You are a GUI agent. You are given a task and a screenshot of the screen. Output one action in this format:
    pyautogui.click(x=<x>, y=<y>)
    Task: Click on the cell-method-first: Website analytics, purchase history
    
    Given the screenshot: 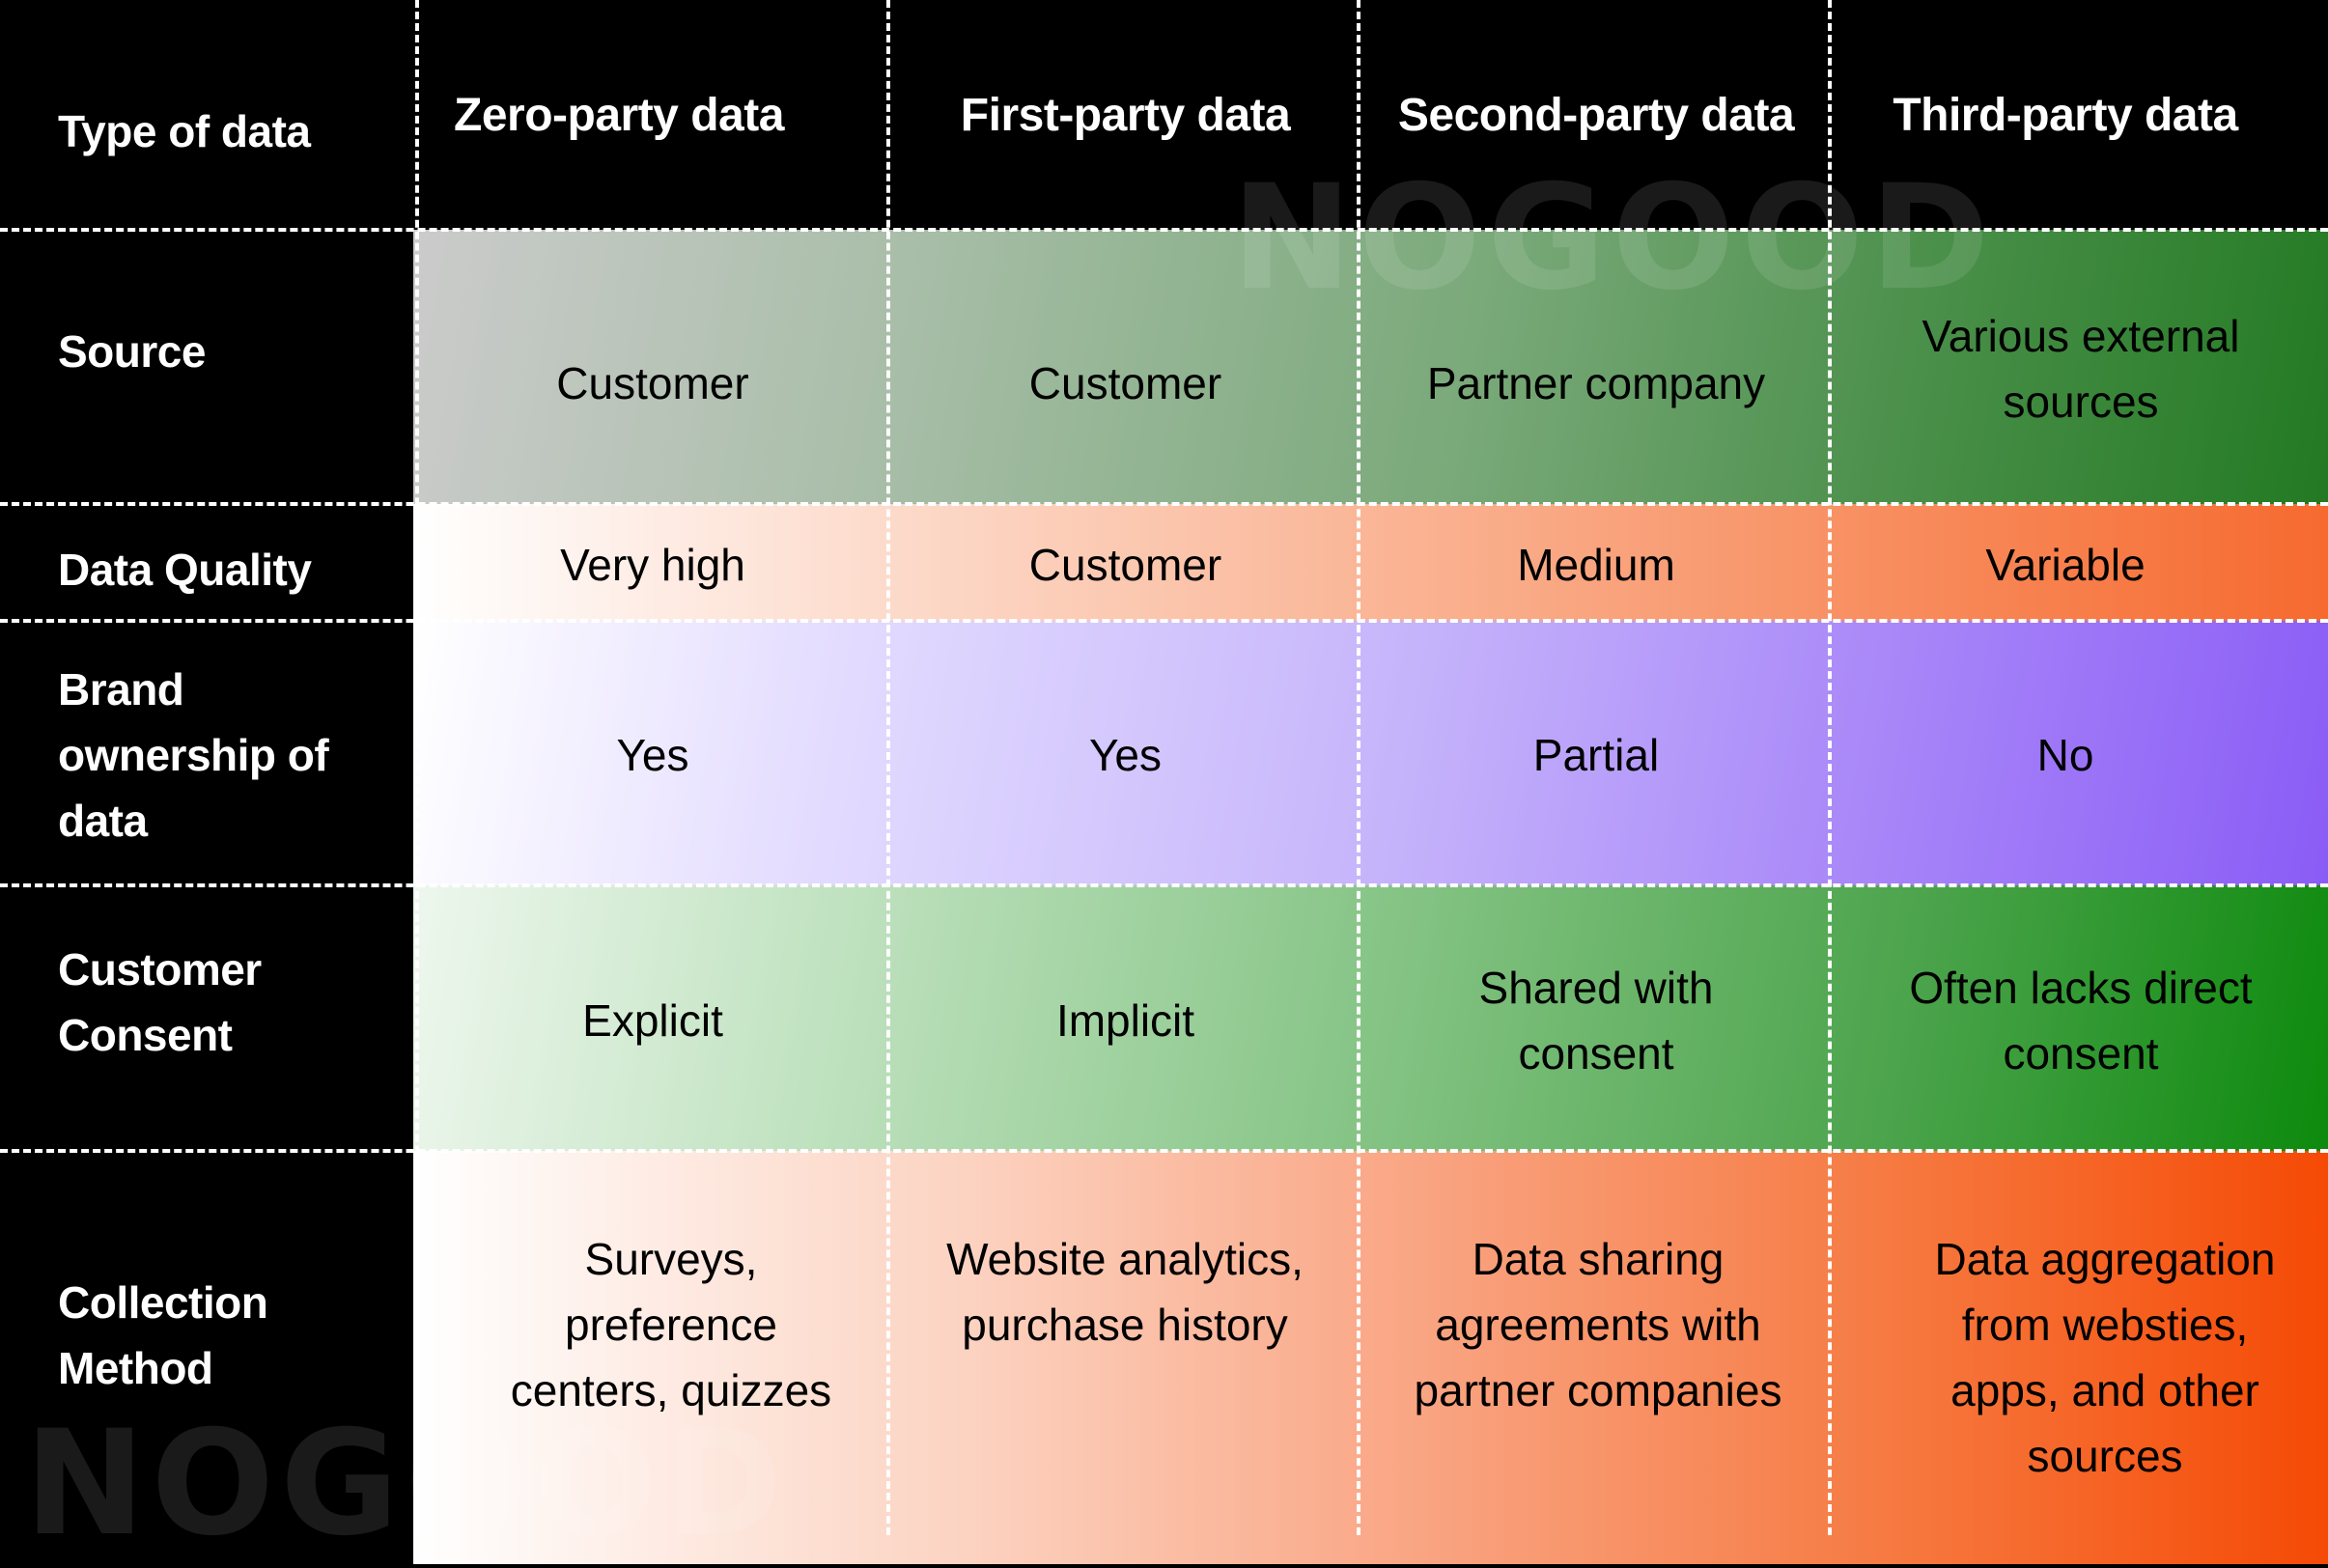 What is the action you would take?
    pyautogui.click(x=1125, y=1292)
    